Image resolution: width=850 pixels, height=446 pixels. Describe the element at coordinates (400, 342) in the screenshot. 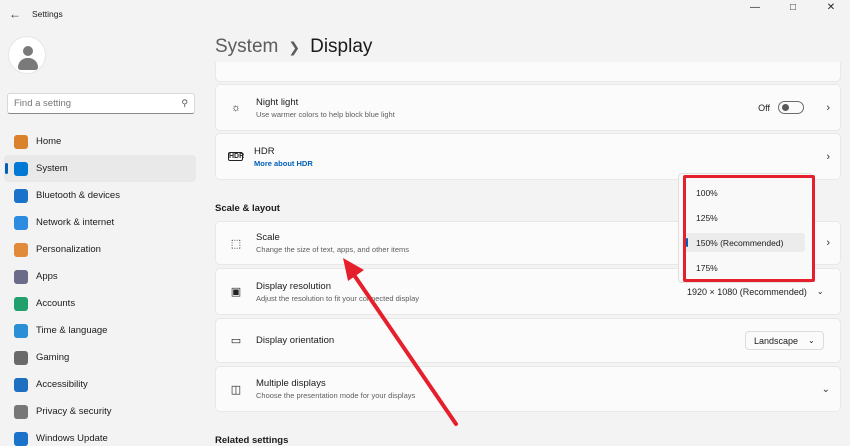

I see `annotation-arrow-icon` at that location.